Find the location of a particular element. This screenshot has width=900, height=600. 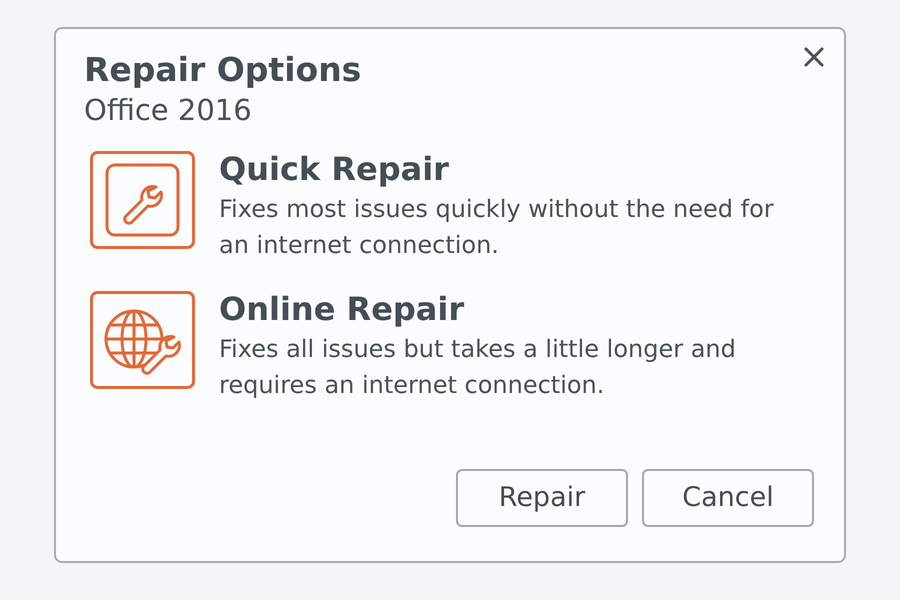

wrench-icon is located at coordinates (142, 200).